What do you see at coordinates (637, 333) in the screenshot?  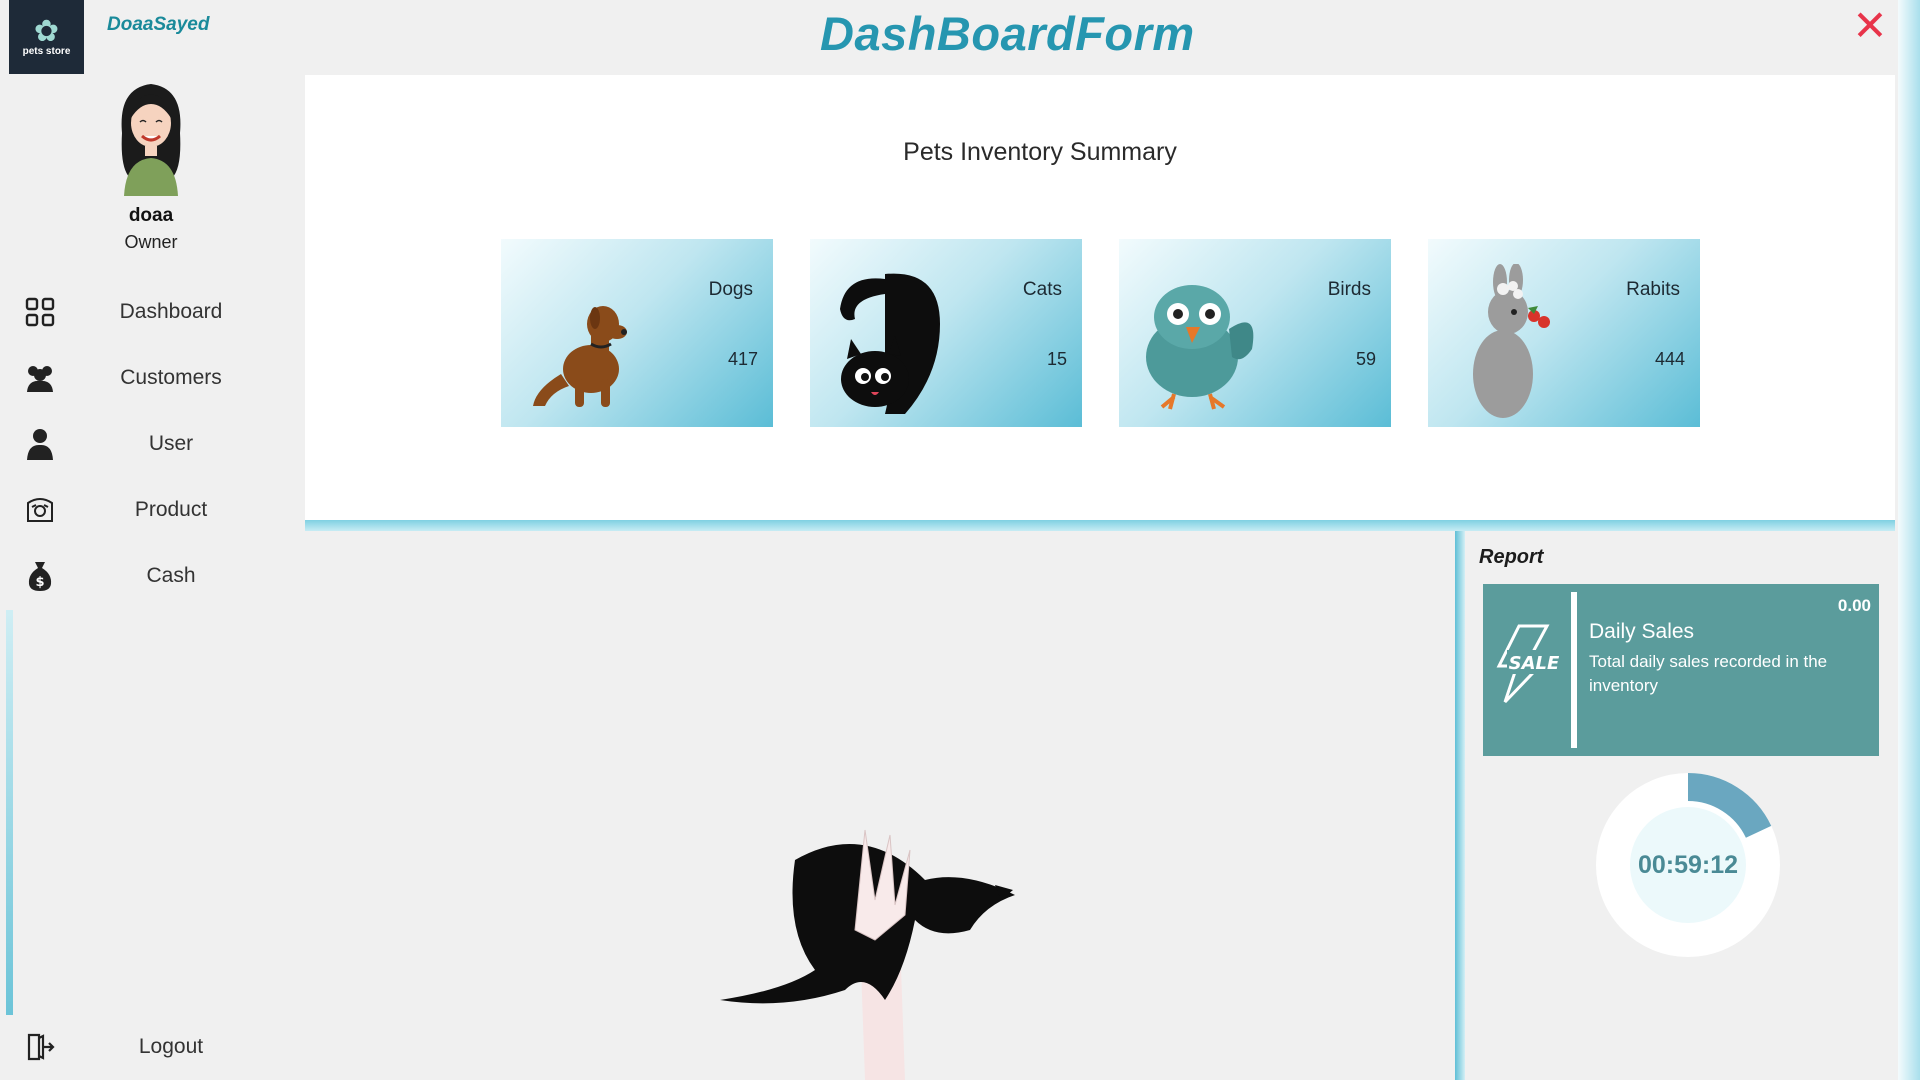 I see `inventory-card-dogs: Dogs 417` at bounding box center [637, 333].